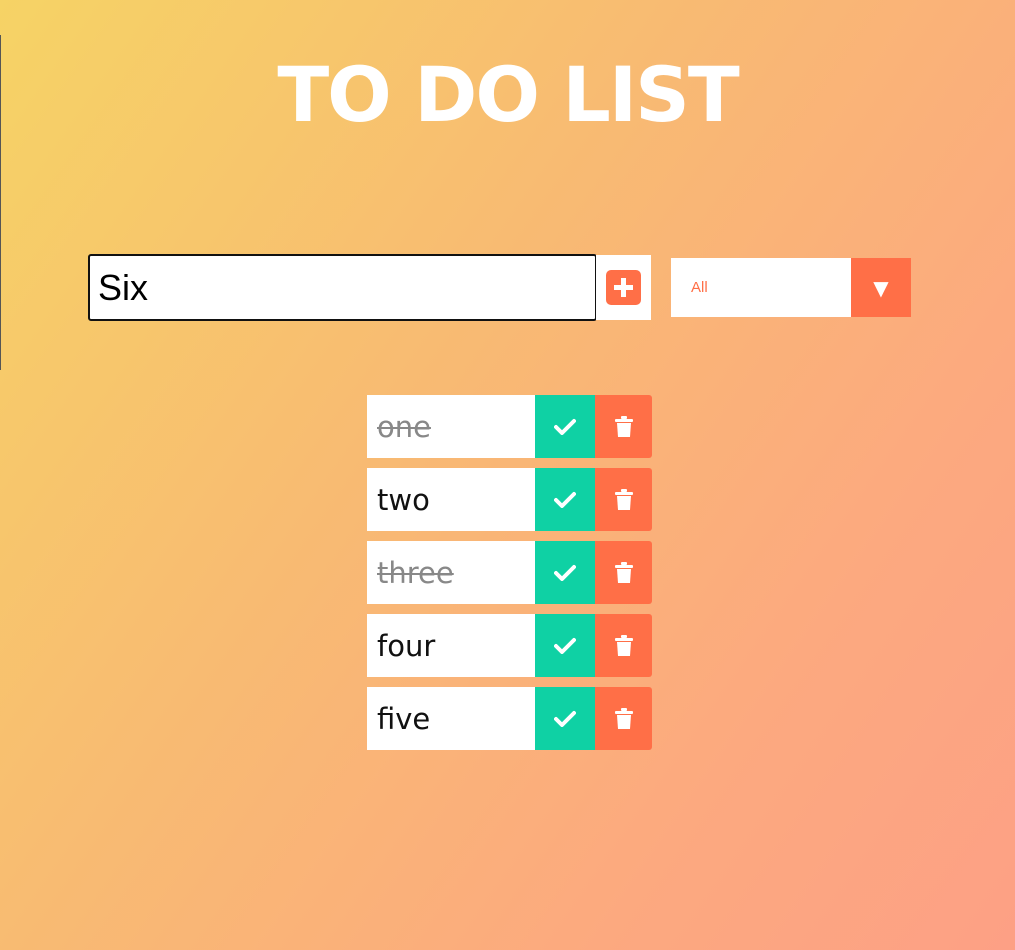 Image resolution: width=1015 pixels, height=950 pixels. I want to click on todo-item: three, so click(510, 572).